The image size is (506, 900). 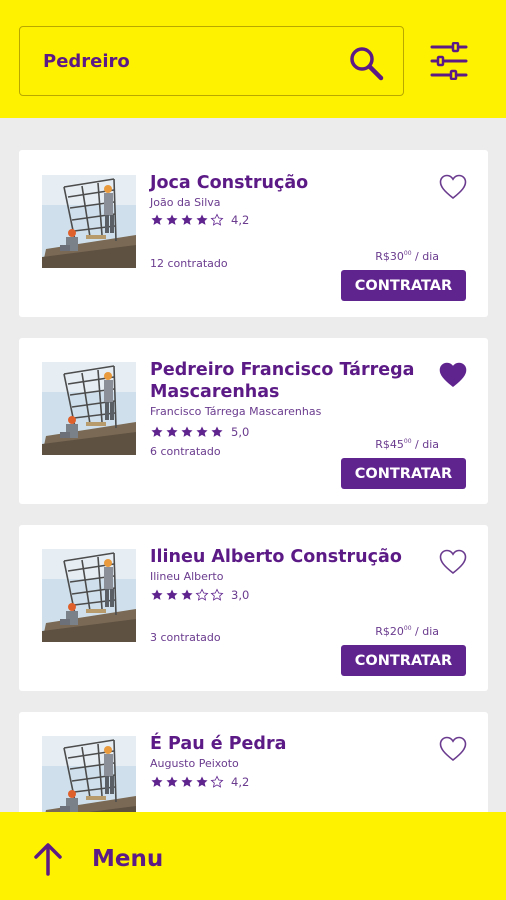 I want to click on heart-filled-icon, so click(x=453, y=375).